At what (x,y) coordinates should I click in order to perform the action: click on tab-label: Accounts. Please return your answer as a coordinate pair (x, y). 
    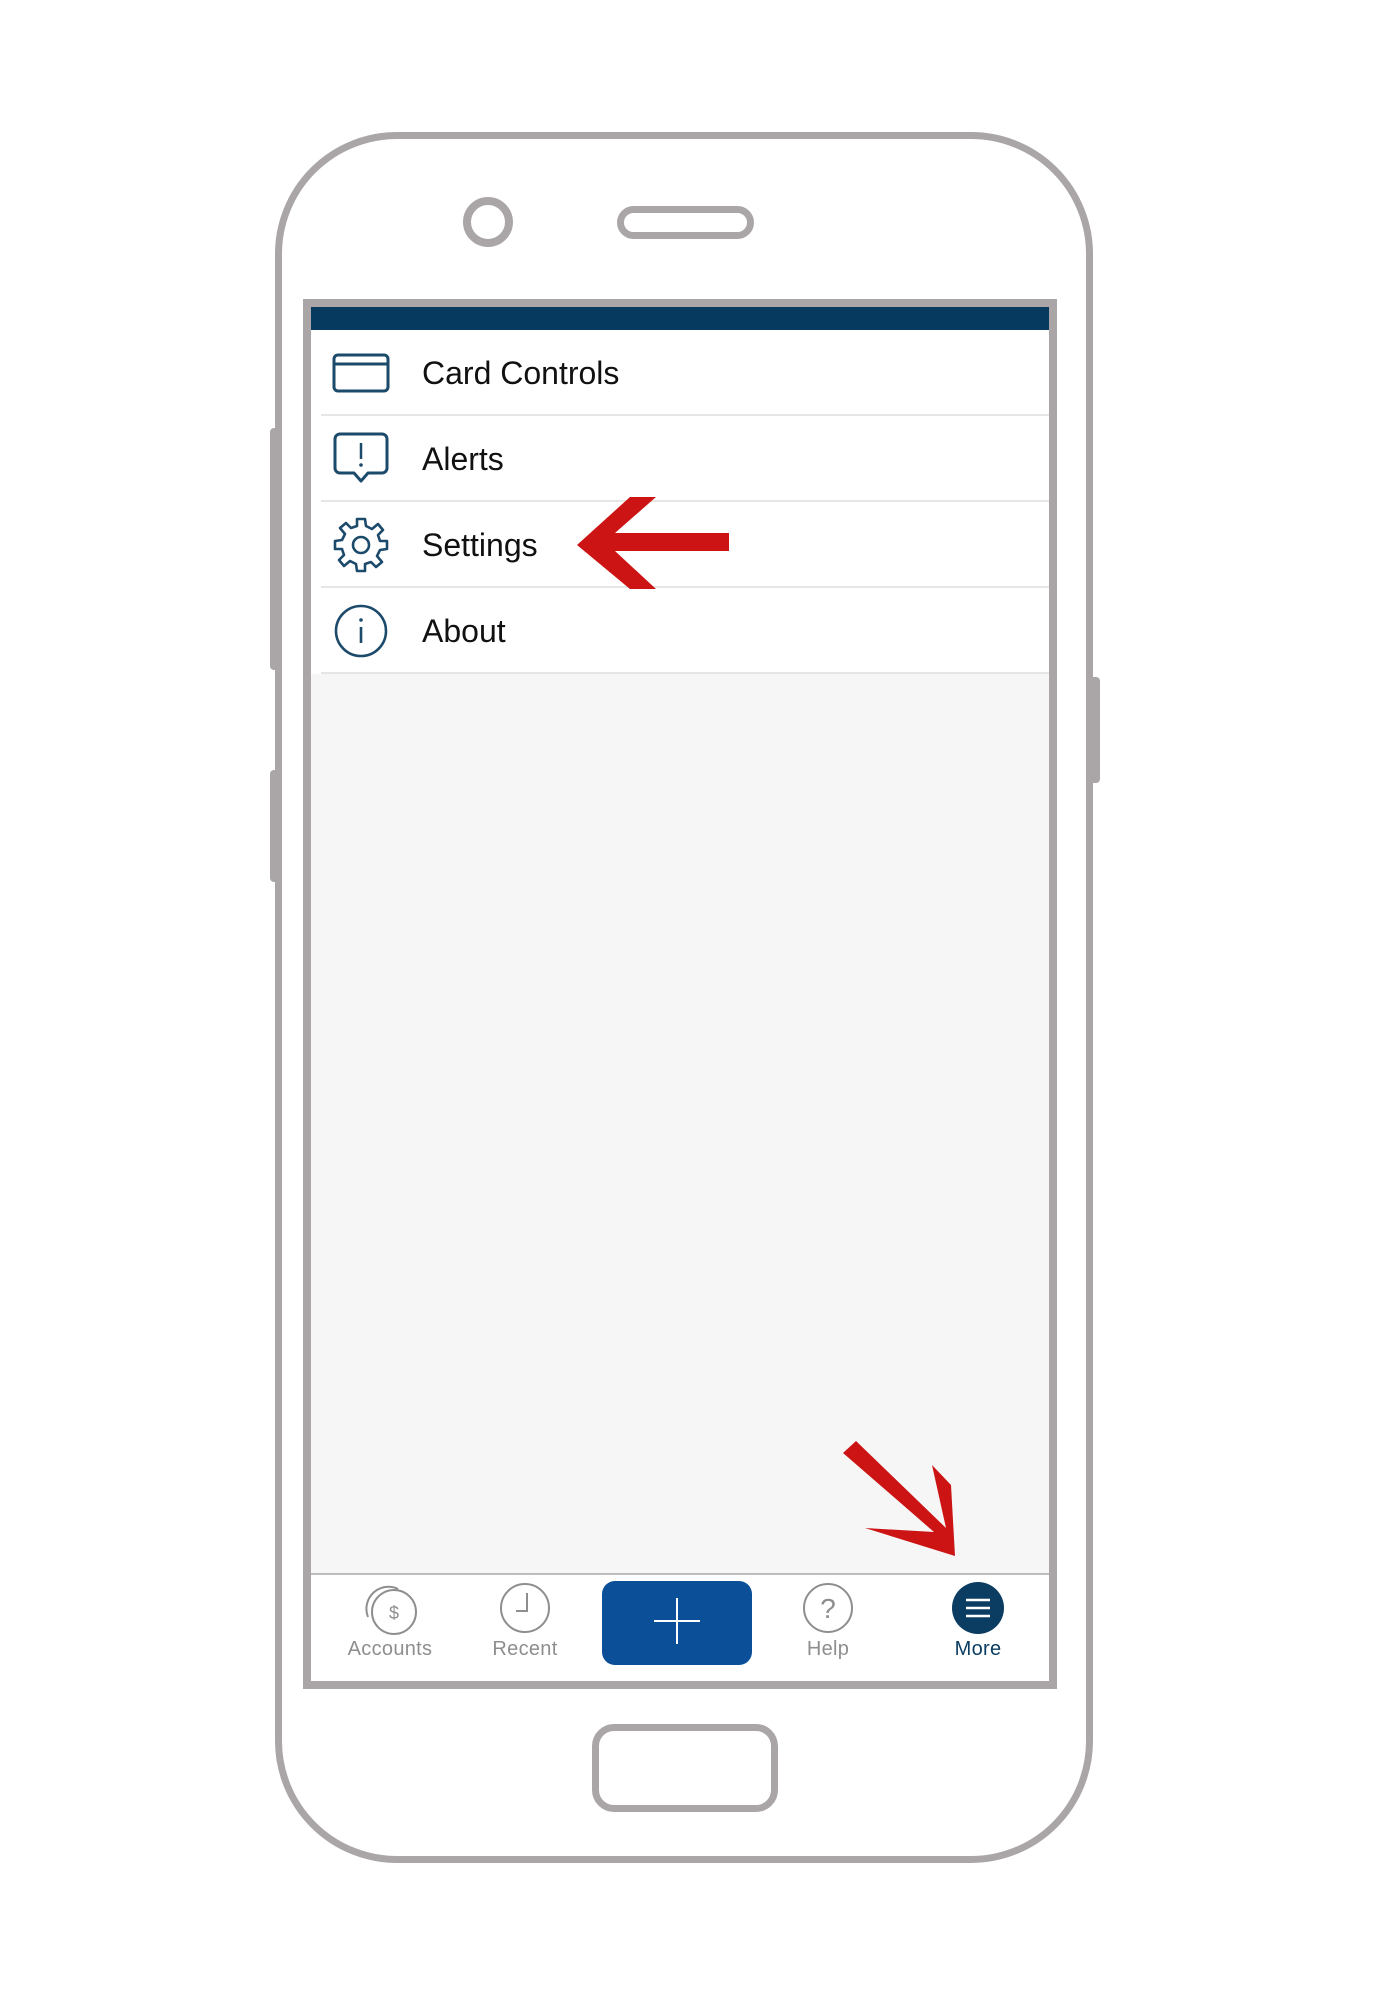
    Looking at the image, I should click on (390, 1649).